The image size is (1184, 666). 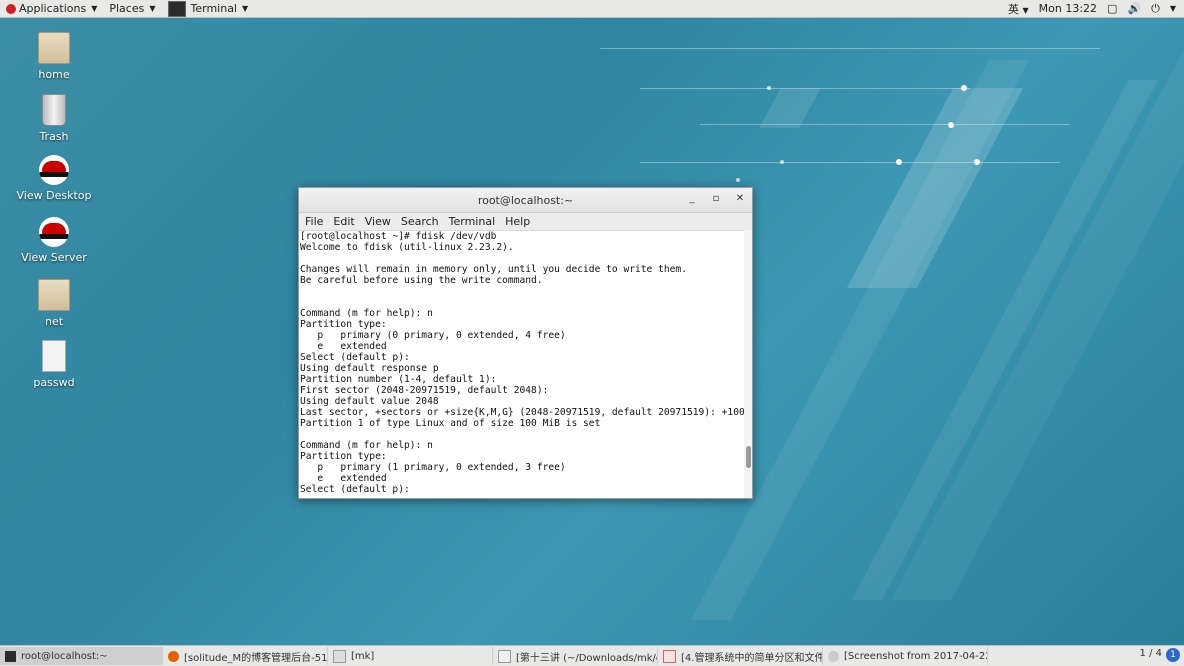 What do you see at coordinates (363, 656) in the screenshot?
I see `task-label: [mk]` at bounding box center [363, 656].